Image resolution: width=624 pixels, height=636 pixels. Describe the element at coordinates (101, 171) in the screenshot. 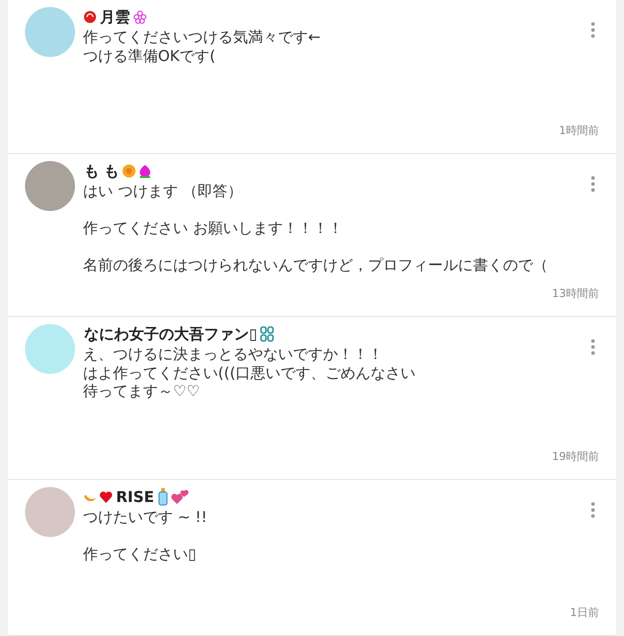

I see `user-name: も も` at that location.